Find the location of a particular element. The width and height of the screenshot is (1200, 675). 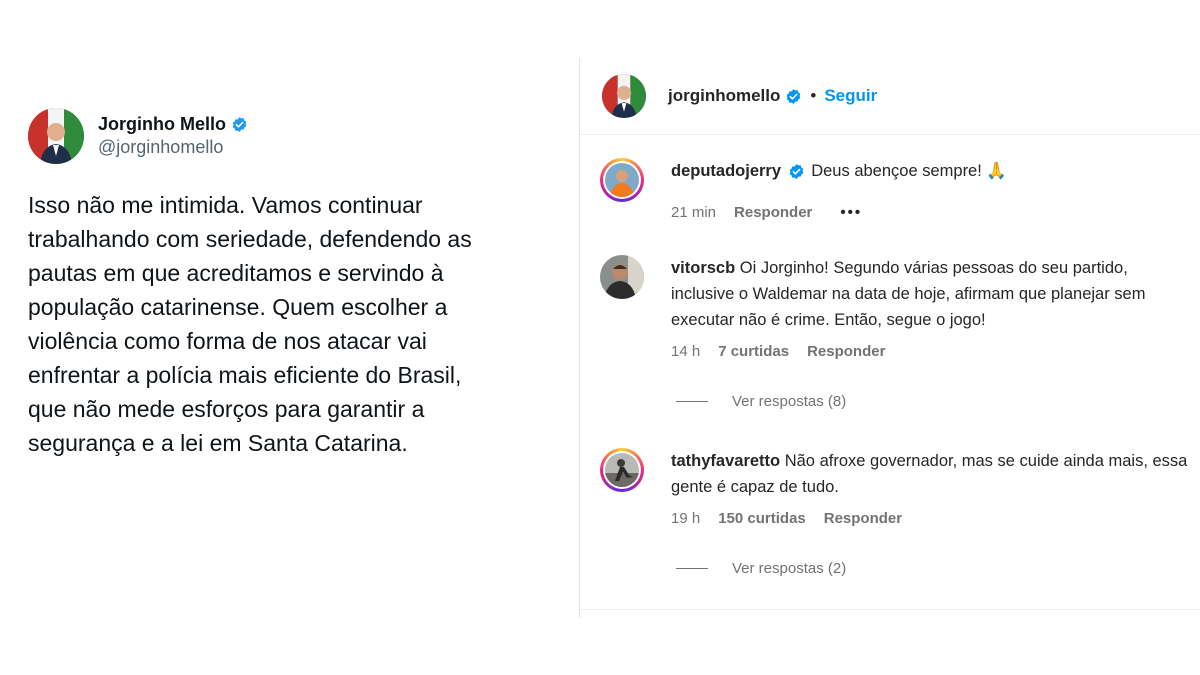

tweet-author-name: Jorginho Mello is located at coordinates (173, 124).